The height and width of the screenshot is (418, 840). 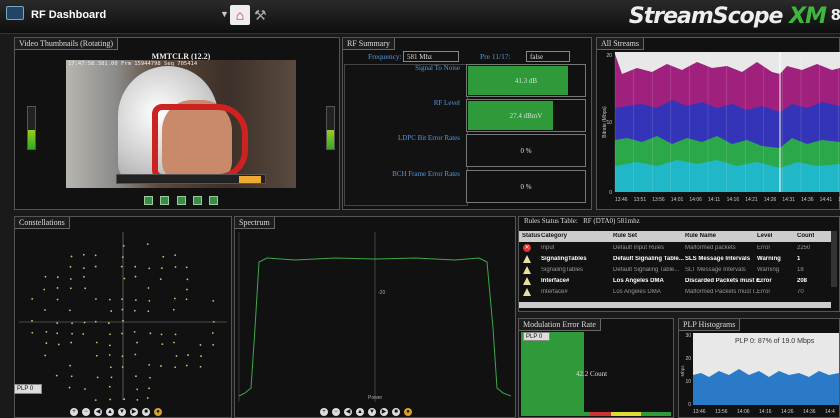 What do you see at coordinates (621, 200) in the screenshot?
I see `x-tick-label: 13:46` at bounding box center [621, 200].